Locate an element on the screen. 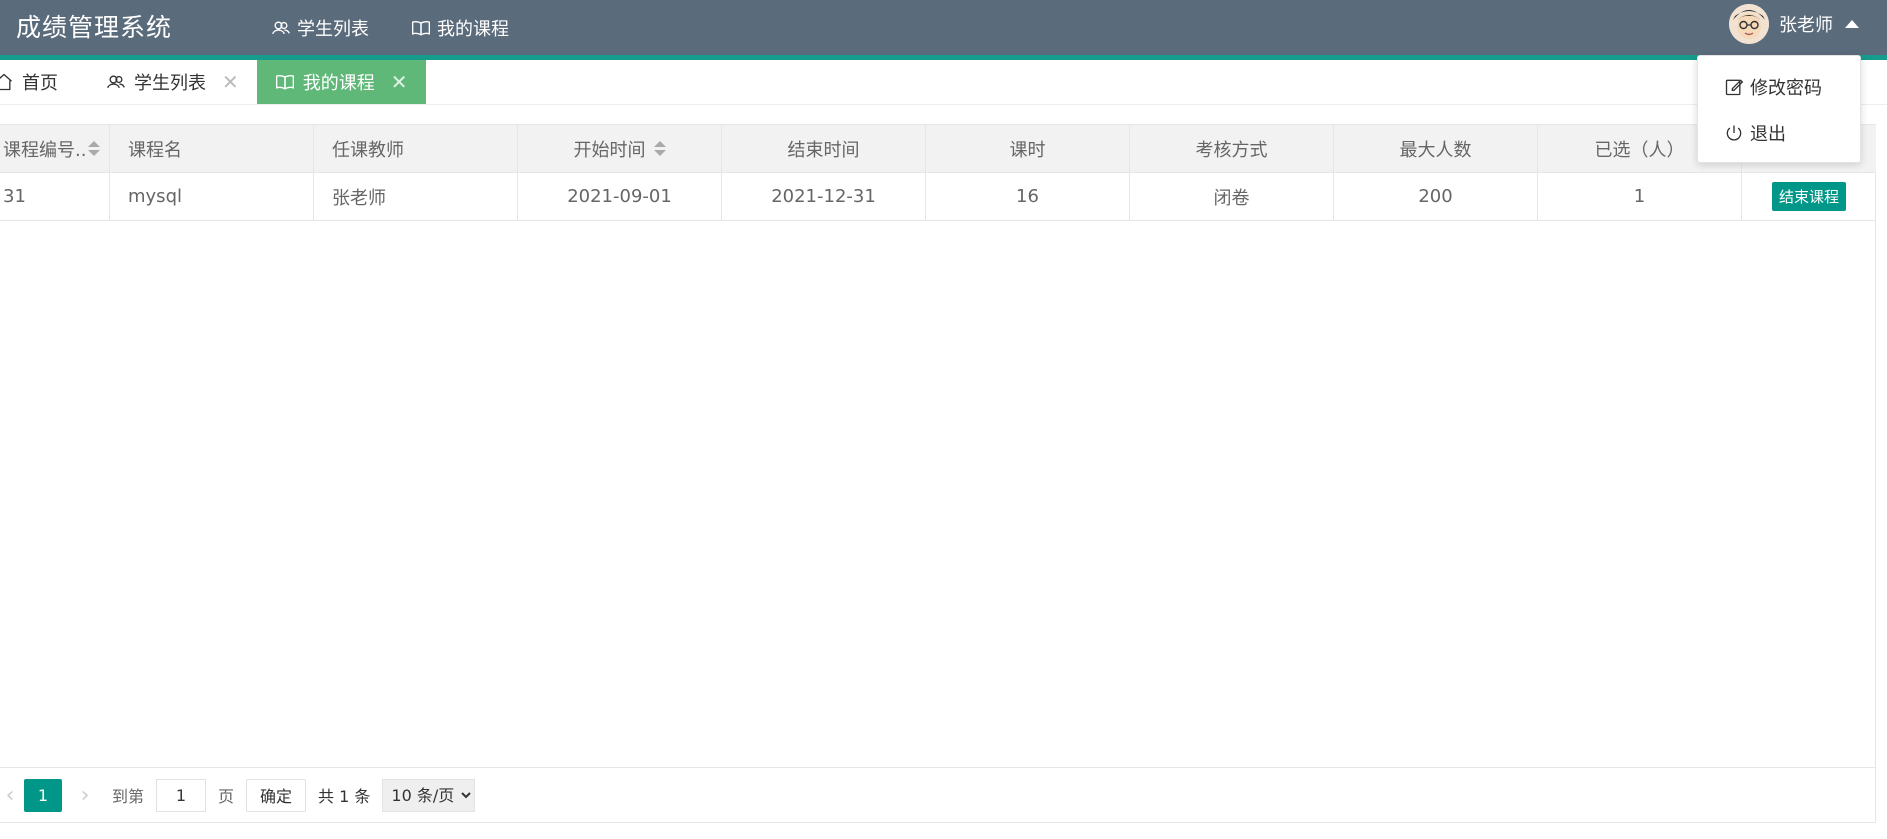 Image resolution: width=1887 pixels, height=839 pixels. col-end-time: 结束时间 is located at coordinates (824, 148).